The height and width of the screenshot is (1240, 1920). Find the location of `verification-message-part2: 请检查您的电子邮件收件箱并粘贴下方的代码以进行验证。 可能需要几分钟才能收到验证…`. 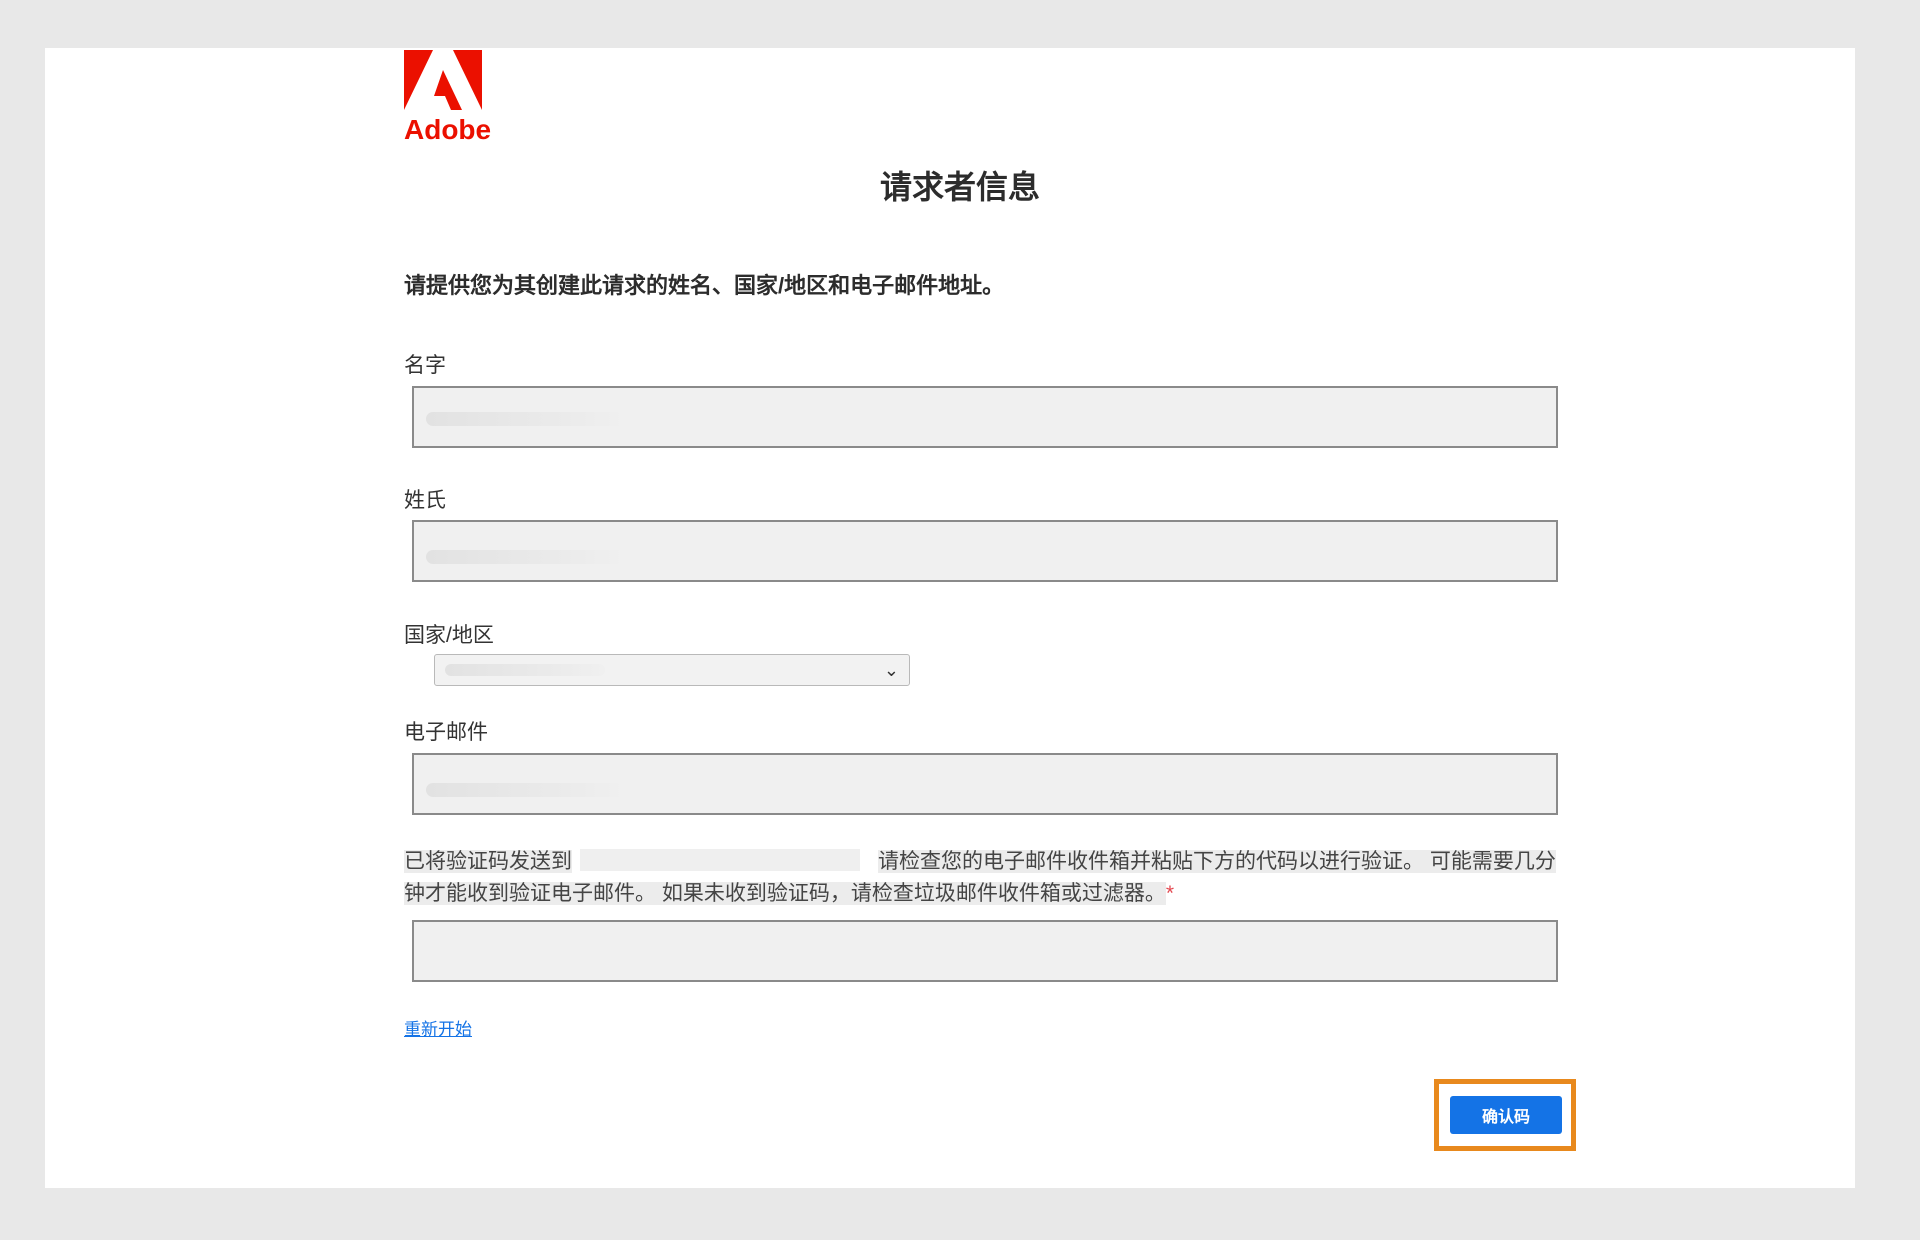

verification-message-part2: 请检查您的电子邮件收件箱并粘贴下方的代码以进行验证。 可能需要几分钟才能收到验证… is located at coordinates (980, 877).